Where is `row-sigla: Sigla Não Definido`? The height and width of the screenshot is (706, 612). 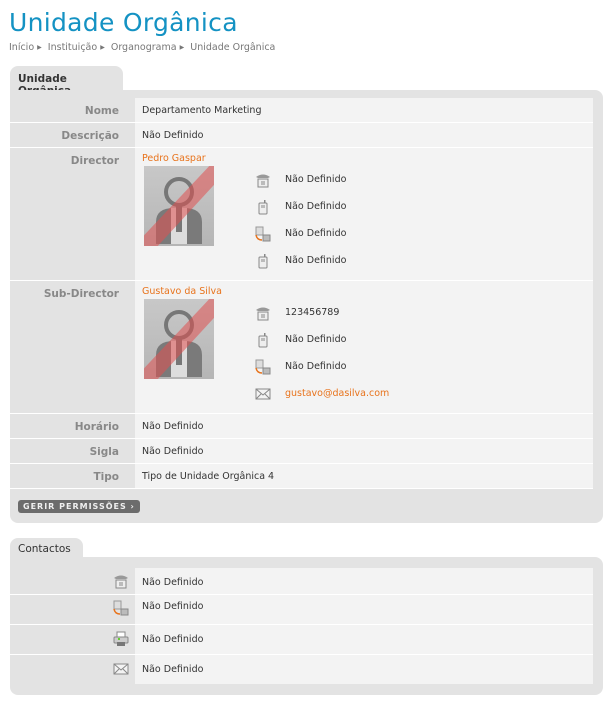
row-sigla: Sigla Não Definido is located at coordinates (301, 451).